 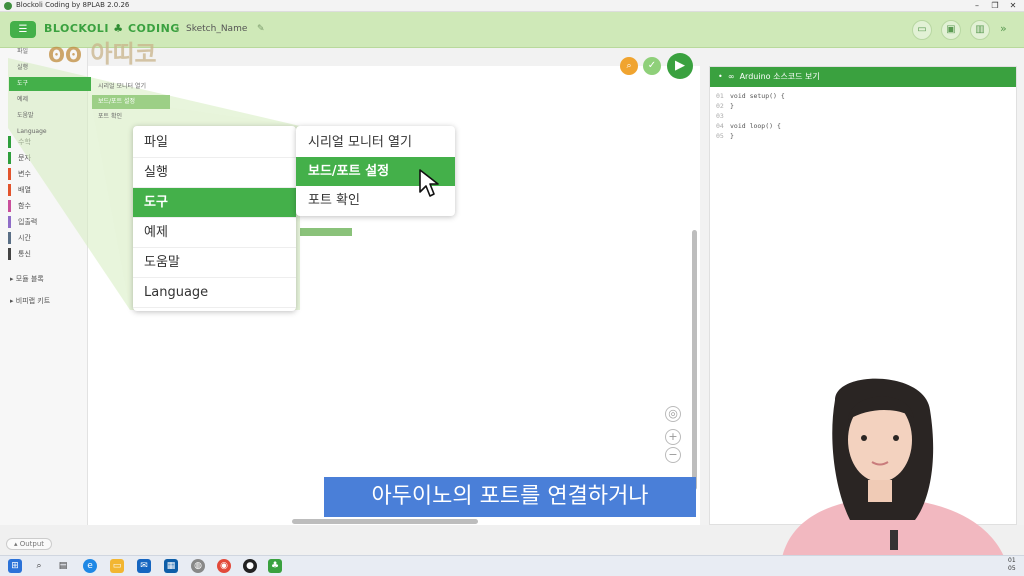 What do you see at coordinates (673, 414) in the screenshot?
I see `recenter-icon: ◎` at bounding box center [673, 414].